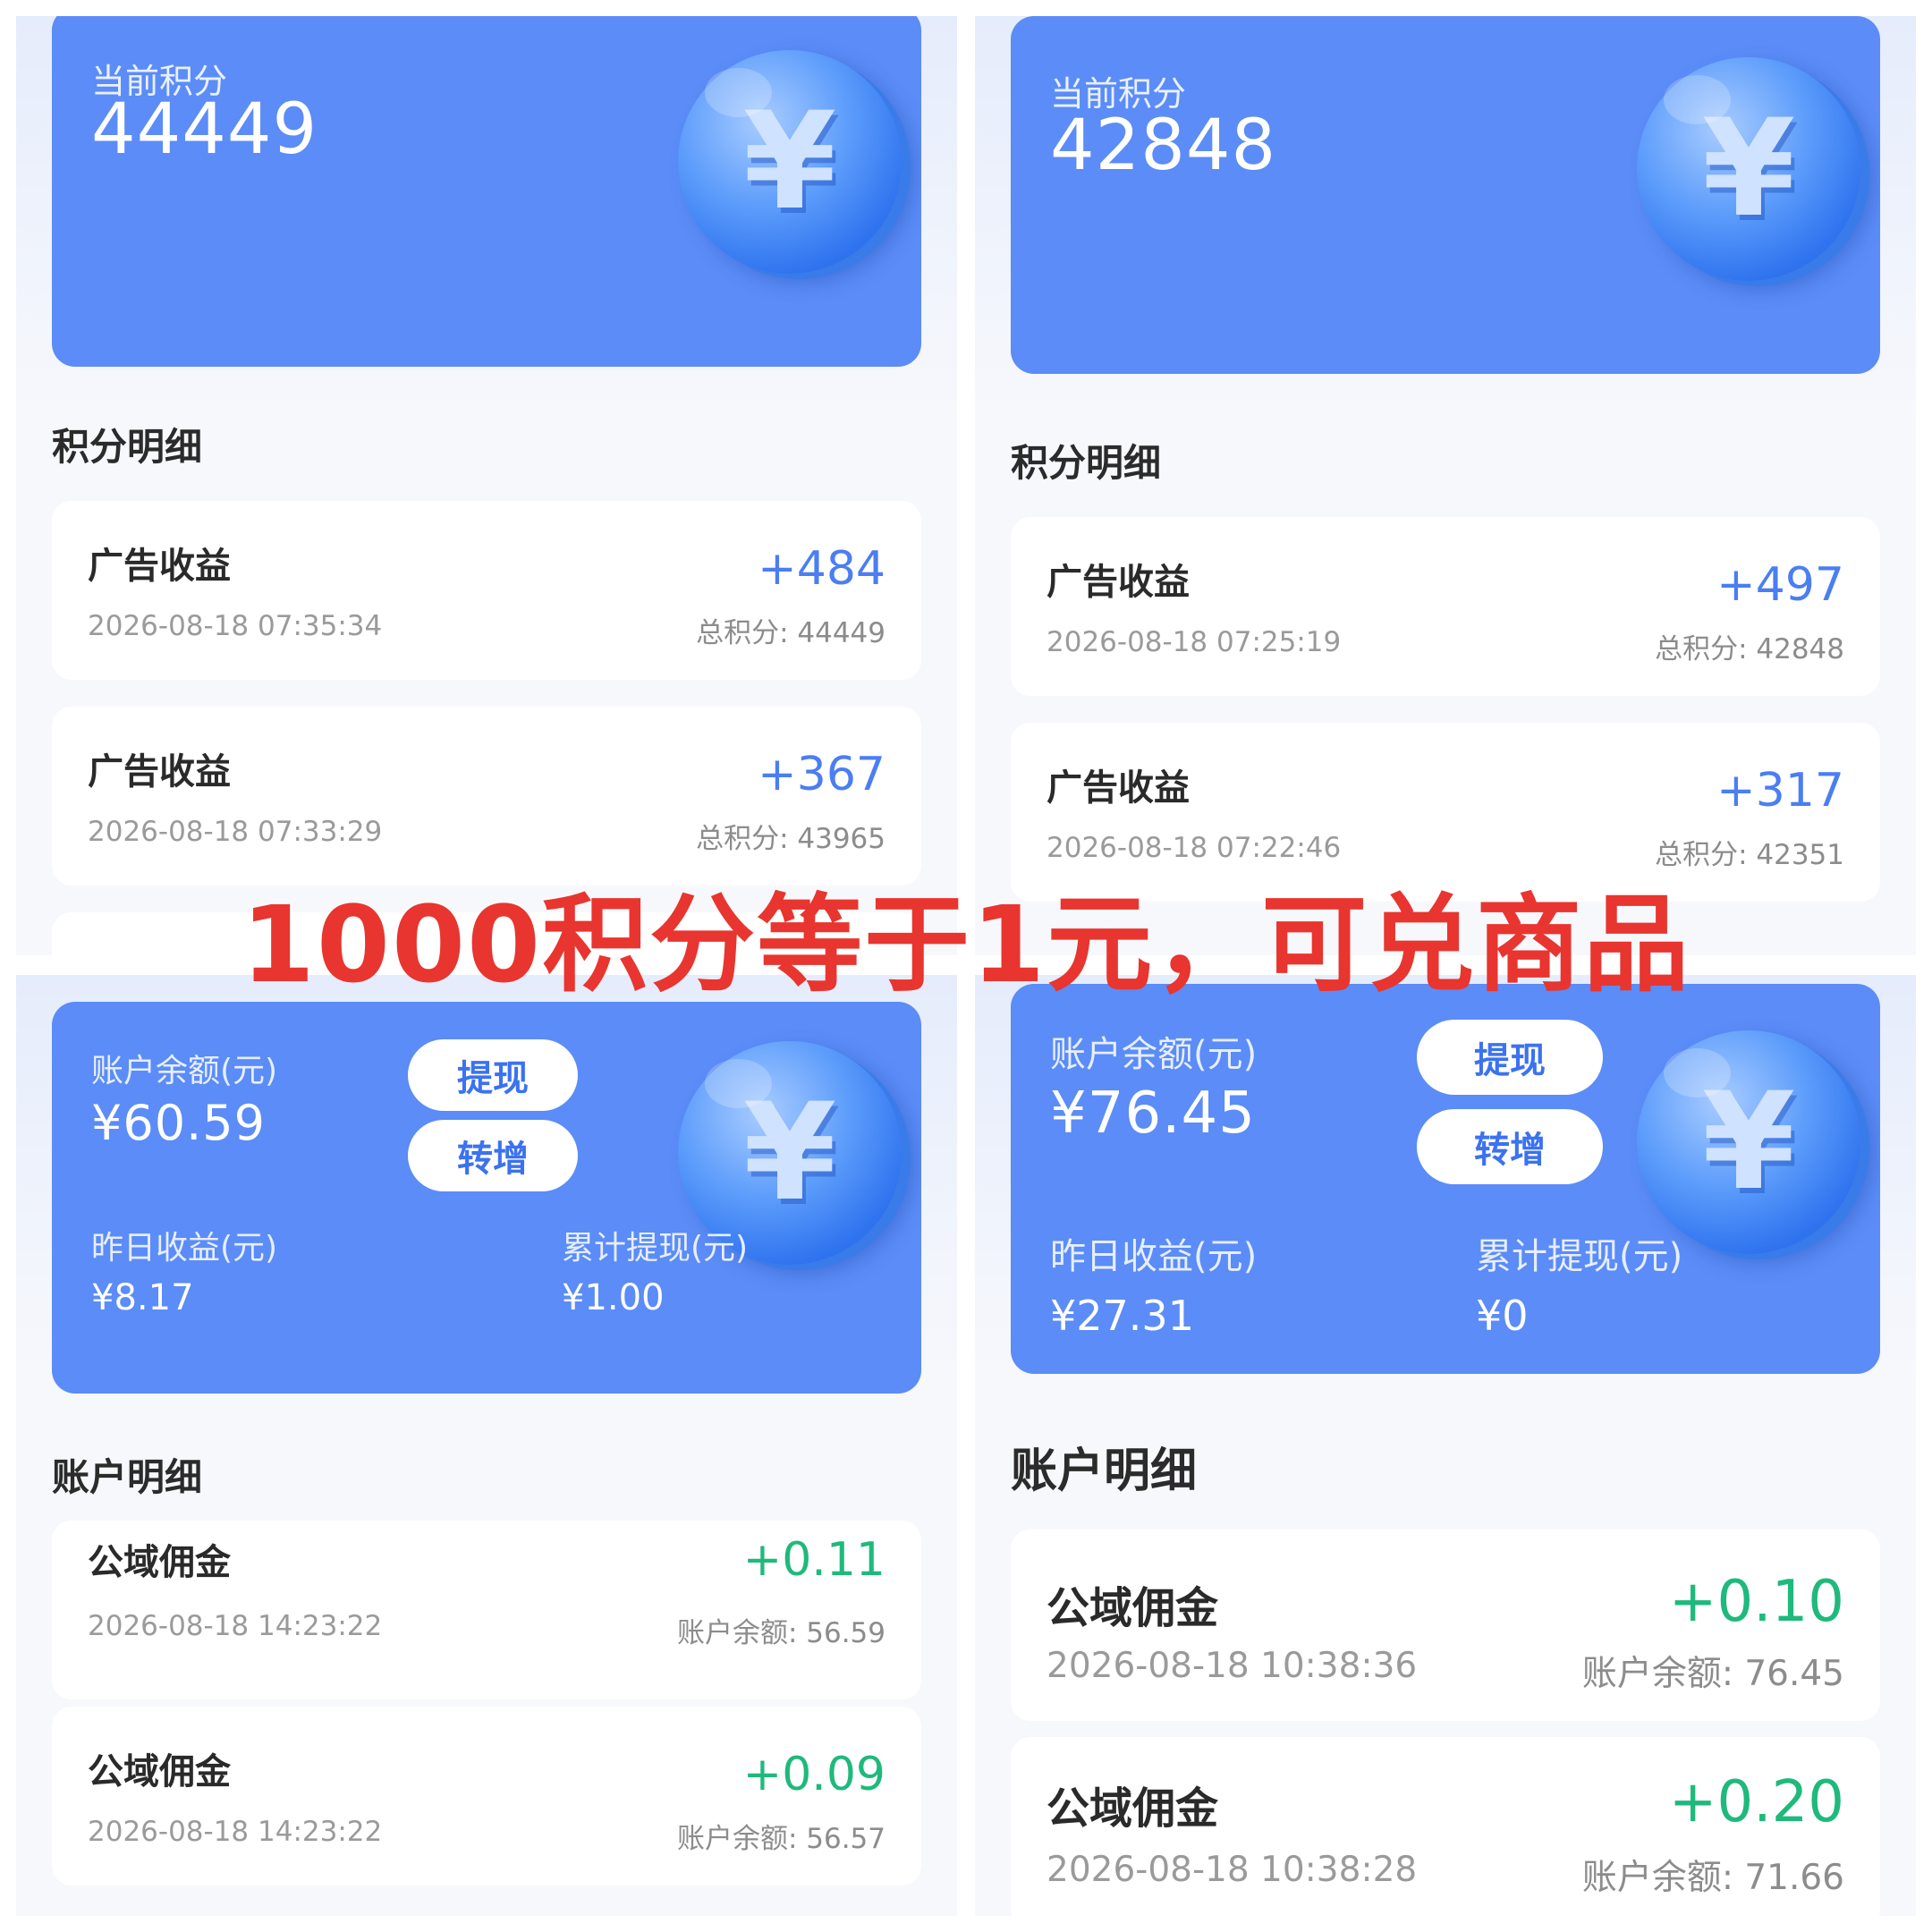 The width and height of the screenshot is (1932, 1932). I want to click on record-amount: +317, so click(1780, 791).